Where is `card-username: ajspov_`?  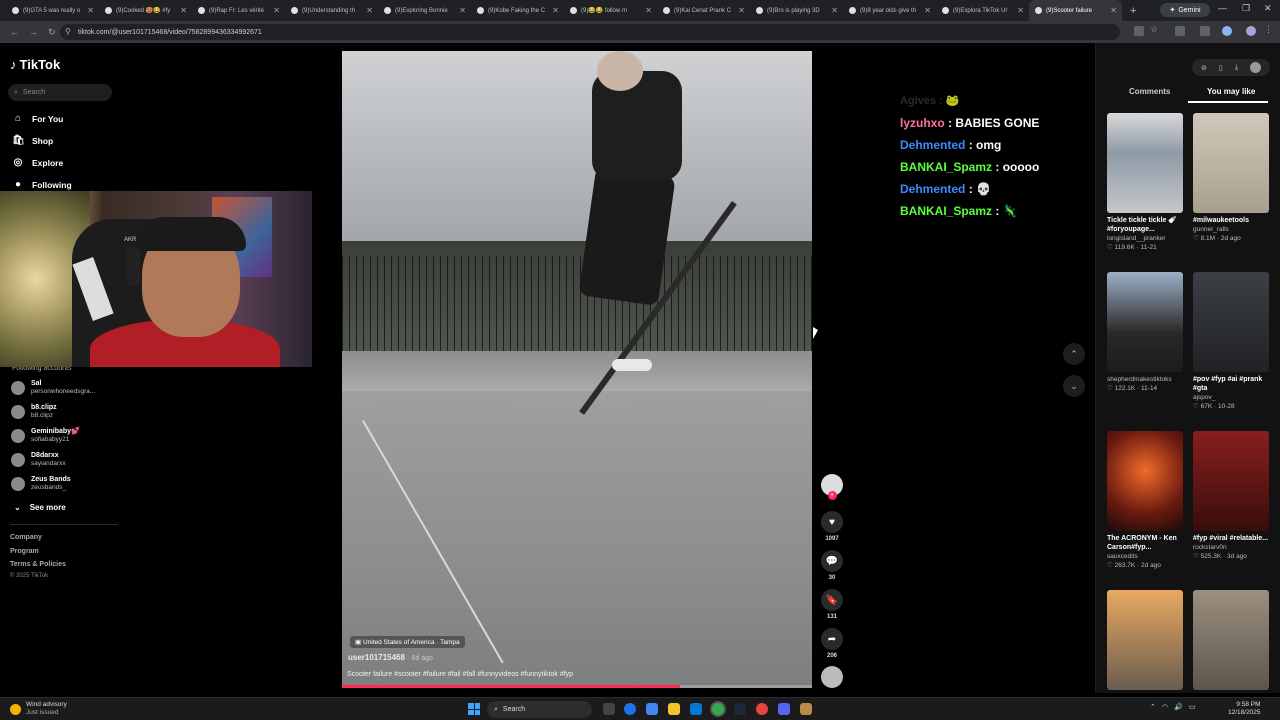
card-username: ajspov_ is located at coordinates (1231, 397).